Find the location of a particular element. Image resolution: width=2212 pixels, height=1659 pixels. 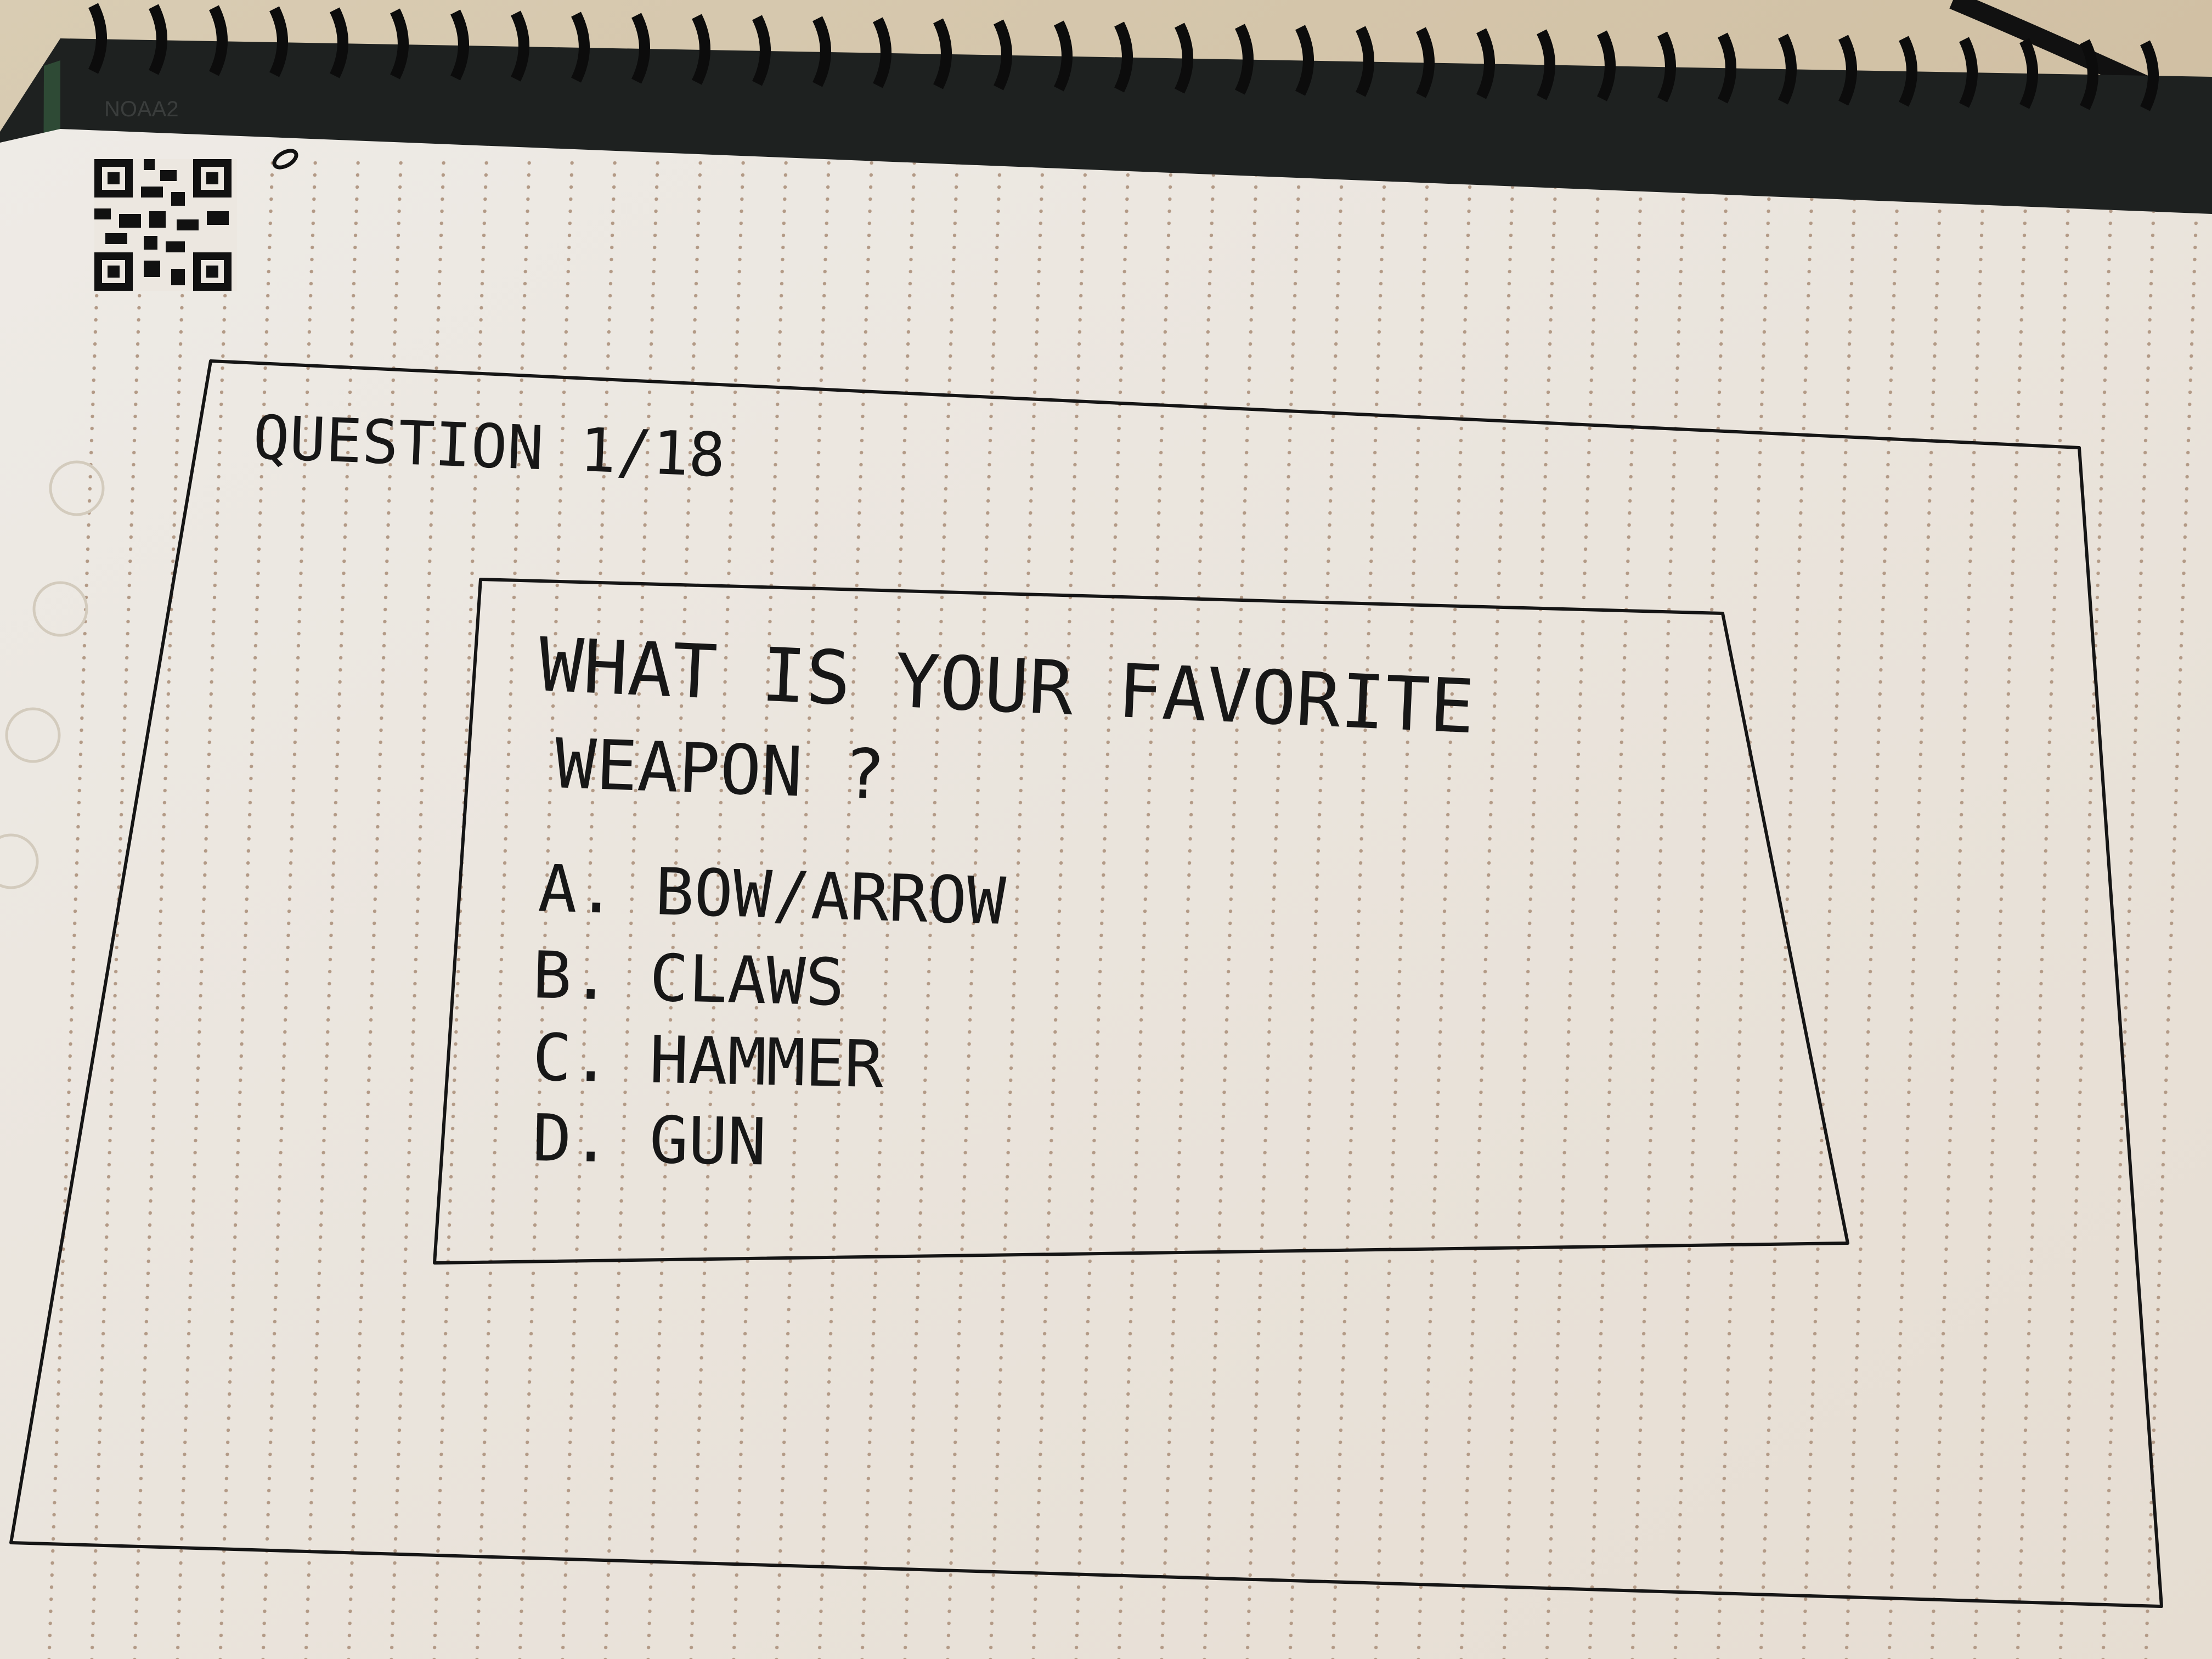

answer-option-d: D. GUN is located at coordinates (650, 1140).